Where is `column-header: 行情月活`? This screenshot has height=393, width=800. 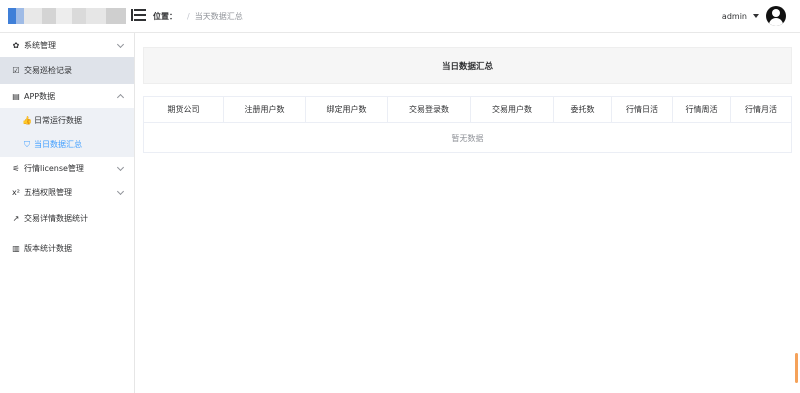
column-header: 行情月活 is located at coordinates (761, 109).